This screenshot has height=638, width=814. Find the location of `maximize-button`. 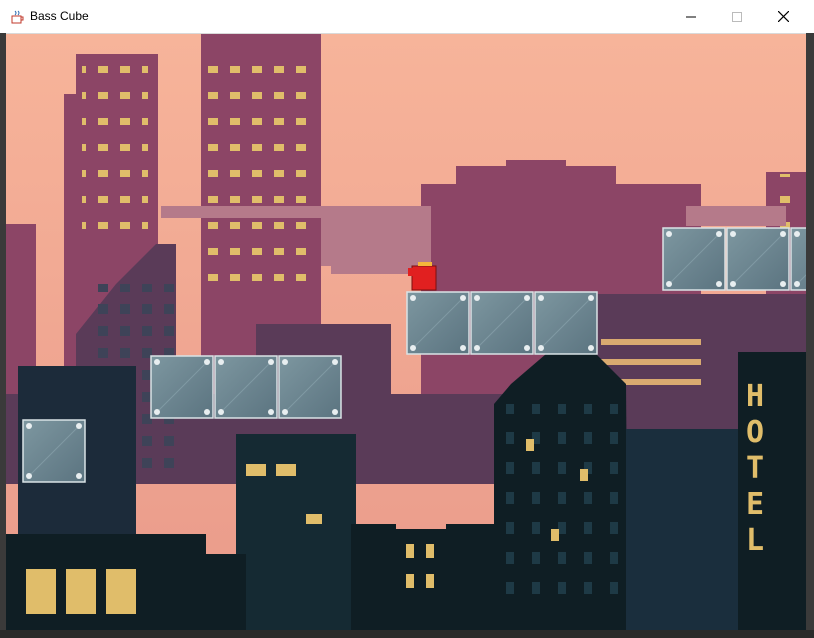

maximize-button is located at coordinates (737, 16).